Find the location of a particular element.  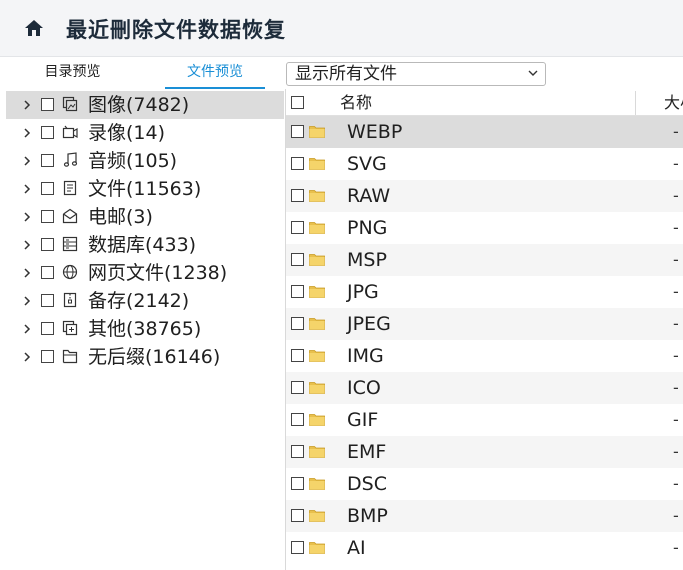

file-name: ICO is located at coordinates (364, 388).